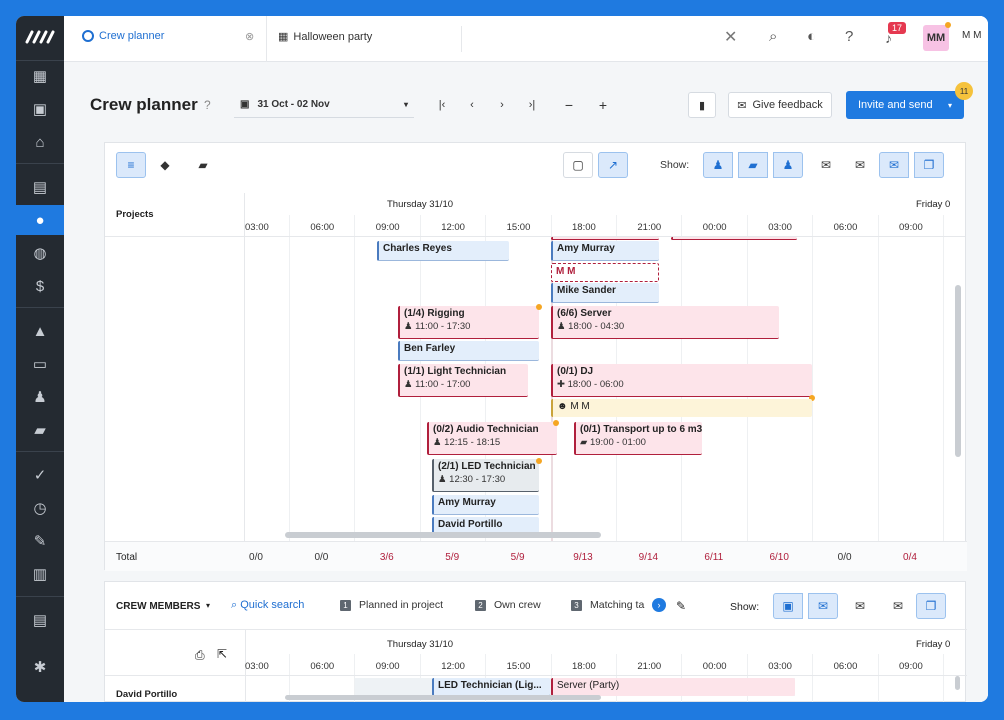  Describe the element at coordinates (613, 165) in the screenshot. I see `chart-view-button: ↗` at that location.